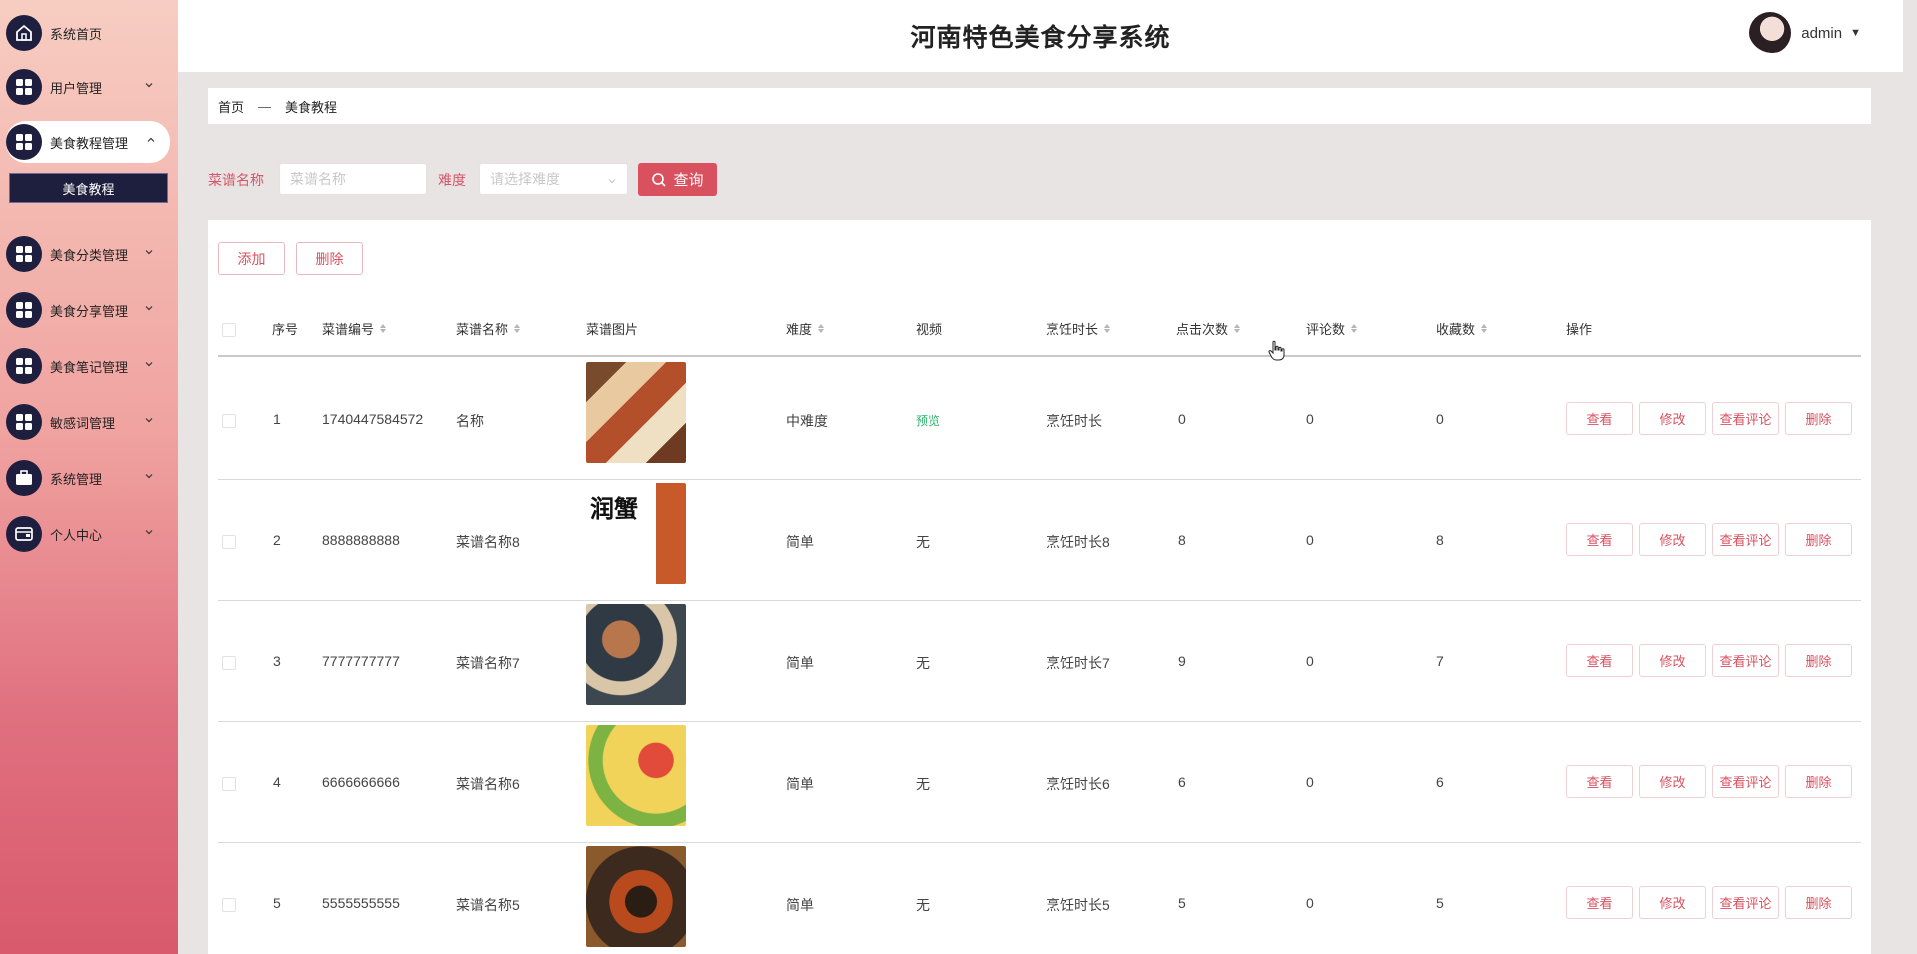 The width and height of the screenshot is (1917, 954). I want to click on th-index: 序号, so click(285, 328).